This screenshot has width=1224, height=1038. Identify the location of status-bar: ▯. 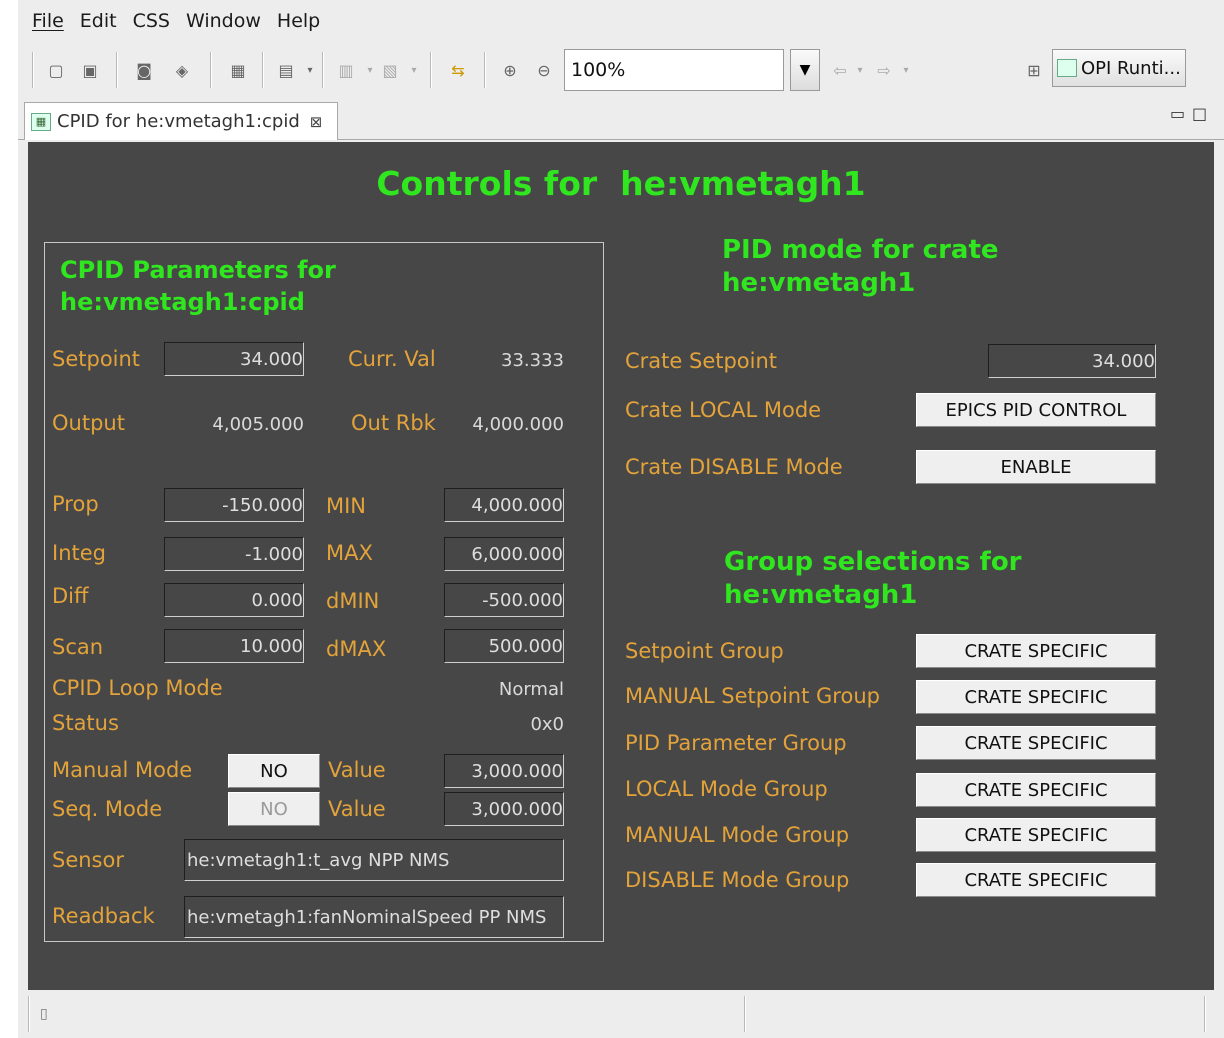
(621, 1015).